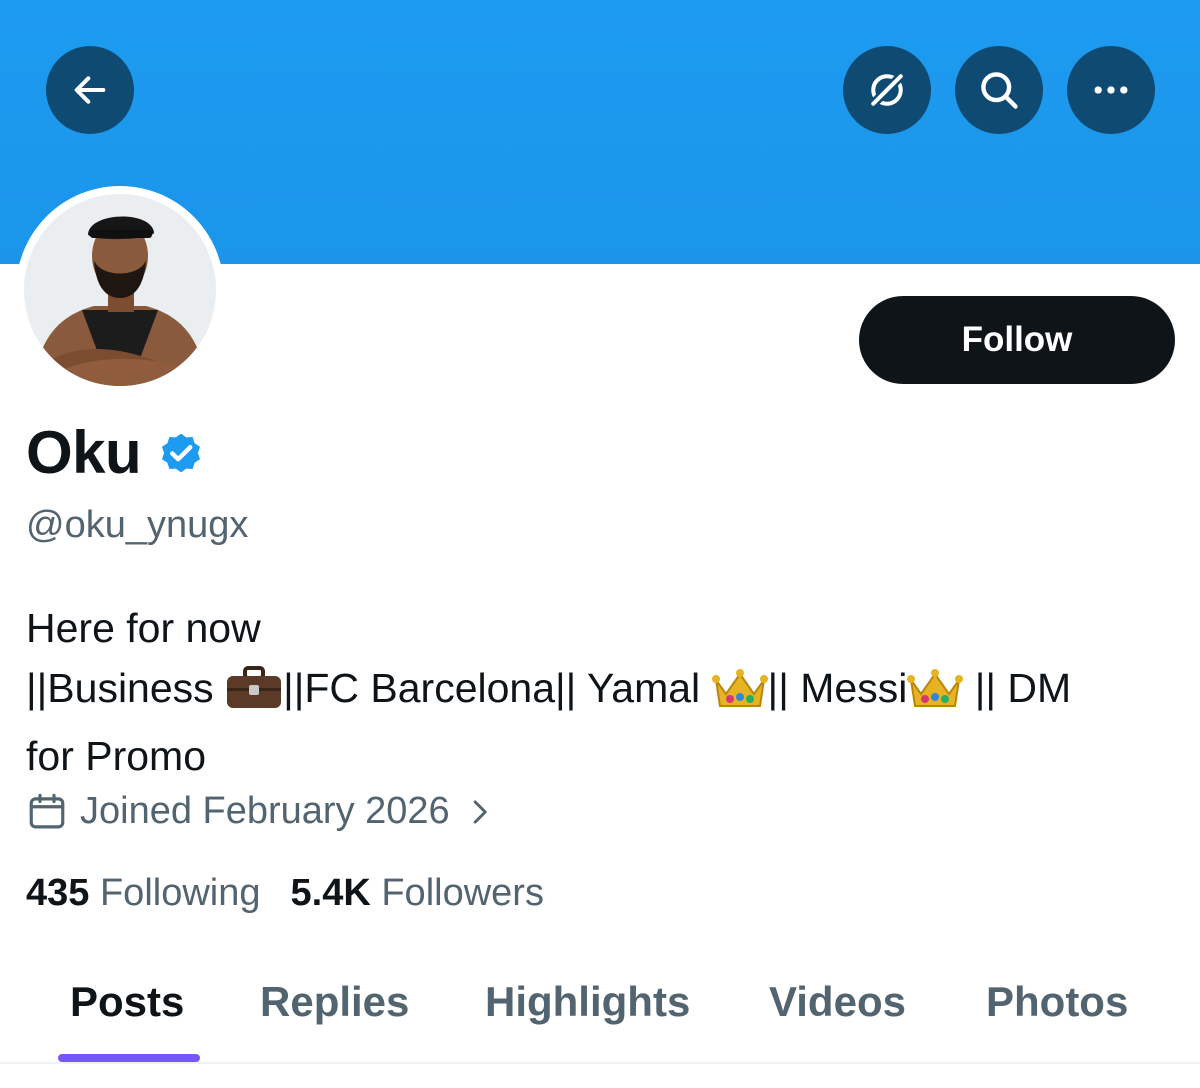 This screenshot has width=1200, height=1088. I want to click on briefcase-emoji-icon, so click(254, 696).